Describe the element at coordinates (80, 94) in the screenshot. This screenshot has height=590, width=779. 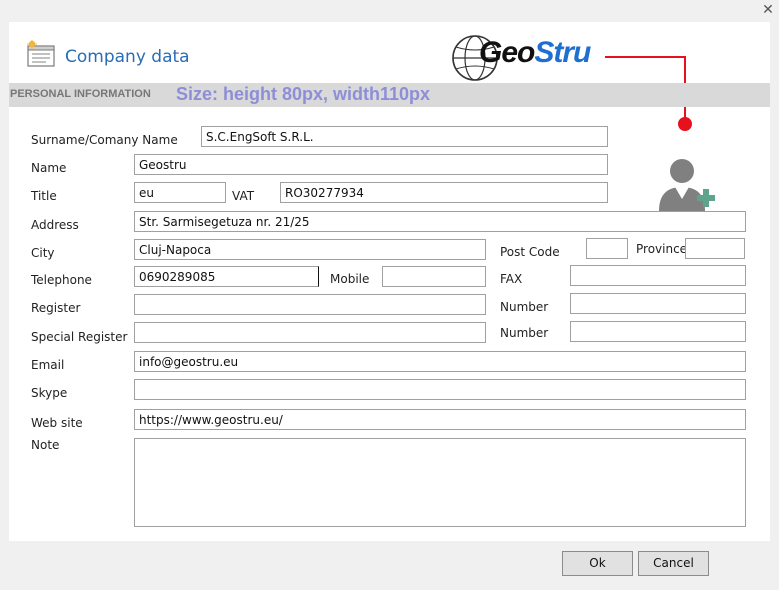
I see `section-label: PERSONAL INFORMATION` at that location.